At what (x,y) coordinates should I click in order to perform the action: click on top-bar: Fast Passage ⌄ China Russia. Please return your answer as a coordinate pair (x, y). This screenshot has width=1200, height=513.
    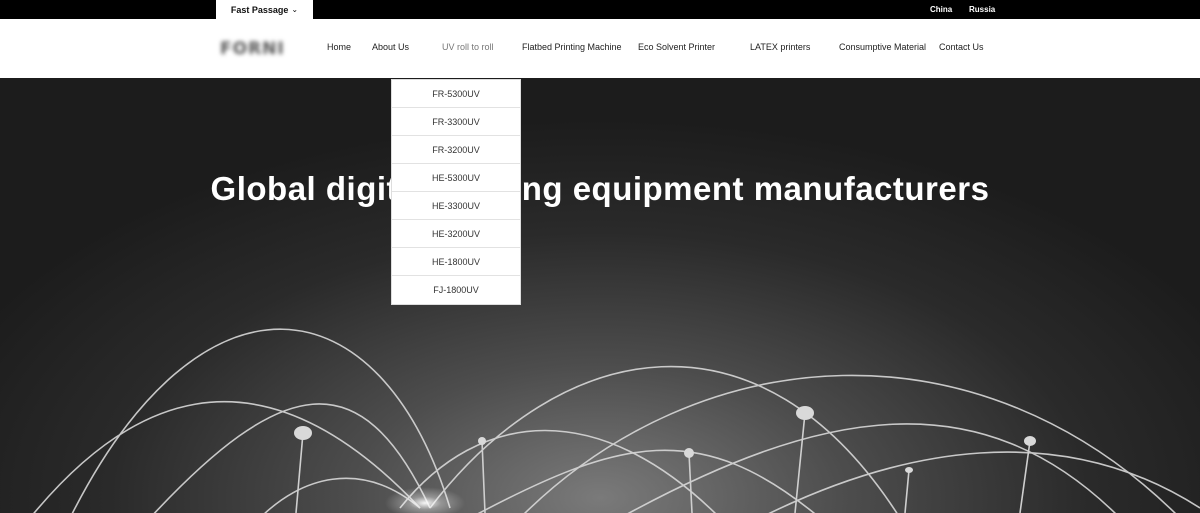
    Looking at the image, I should click on (600, 9).